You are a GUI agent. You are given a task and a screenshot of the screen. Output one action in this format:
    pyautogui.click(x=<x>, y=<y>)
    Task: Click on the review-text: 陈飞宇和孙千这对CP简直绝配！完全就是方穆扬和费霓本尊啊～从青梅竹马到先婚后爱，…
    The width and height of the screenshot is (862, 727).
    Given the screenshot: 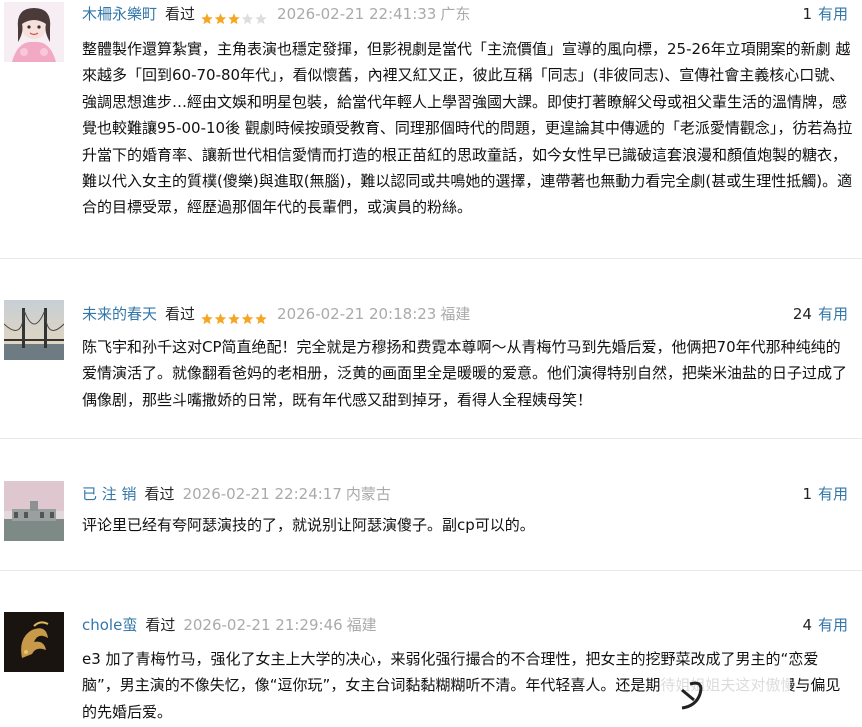 What is the action you would take?
    pyautogui.click(x=465, y=373)
    